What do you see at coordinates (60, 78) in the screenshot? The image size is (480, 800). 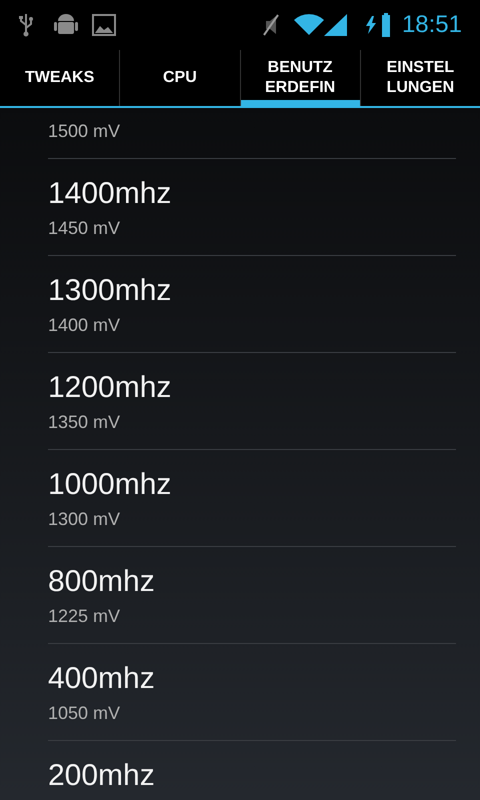 I see `tab: TWEAKS` at bounding box center [60, 78].